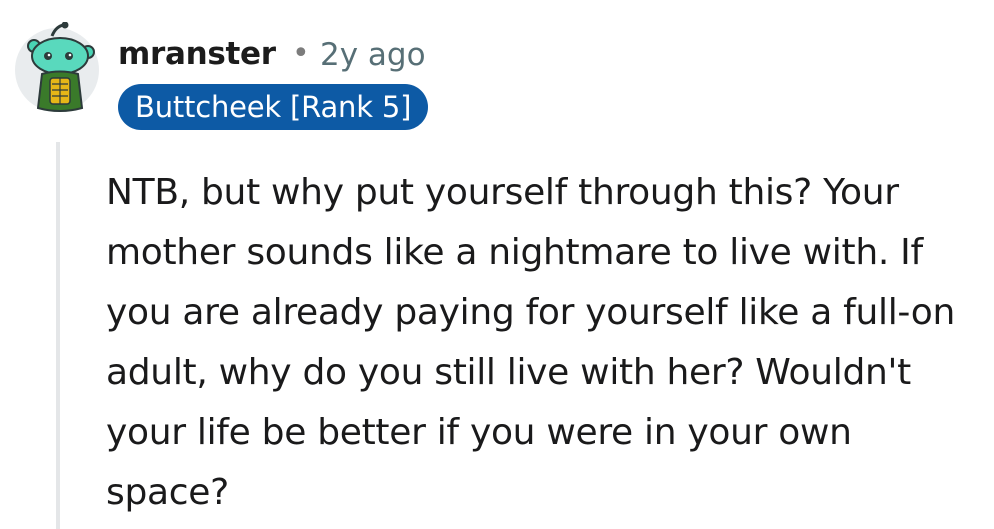 This screenshot has width=994, height=529. I want to click on user-flair-badge: Buttcheek [Rank 5], so click(273, 107).